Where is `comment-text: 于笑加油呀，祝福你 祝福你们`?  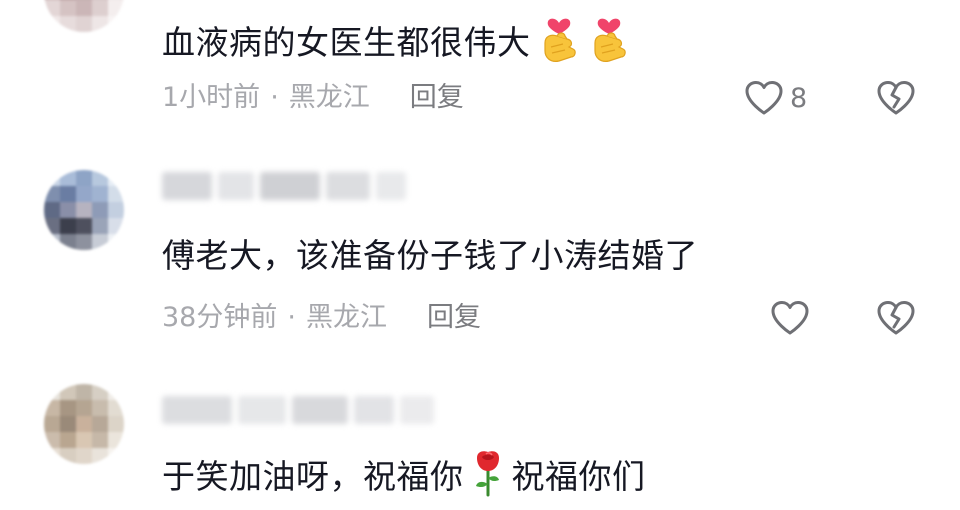
comment-text: 于笑加油呀，祝福你 祝福你们 is located at coordinates (404, 478).